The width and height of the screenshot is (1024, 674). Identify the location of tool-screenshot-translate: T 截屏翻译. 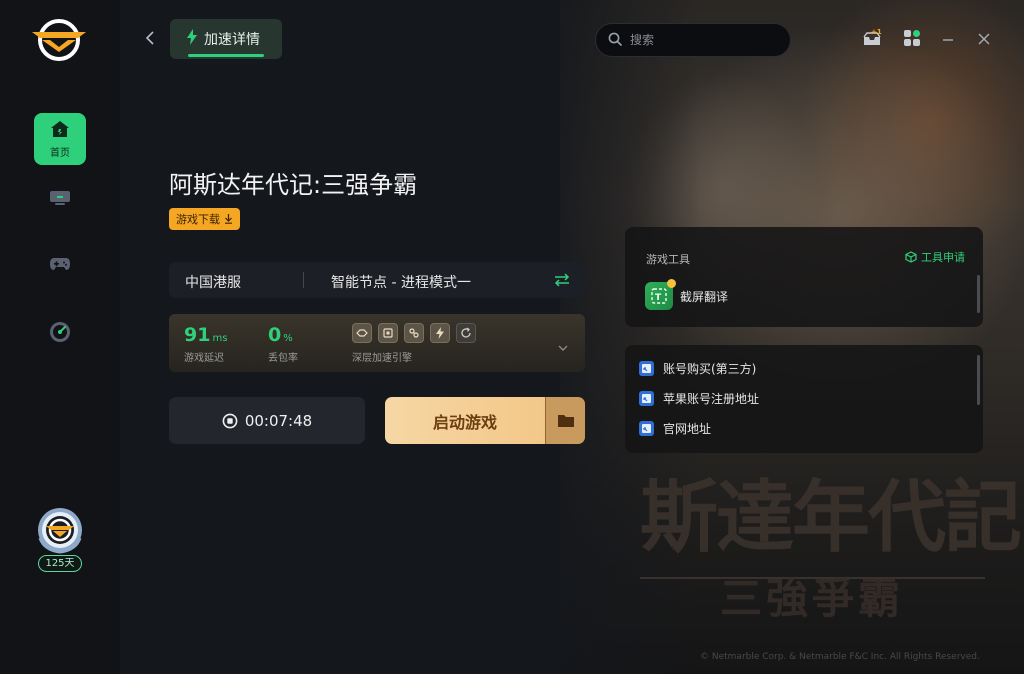
(687, 294).